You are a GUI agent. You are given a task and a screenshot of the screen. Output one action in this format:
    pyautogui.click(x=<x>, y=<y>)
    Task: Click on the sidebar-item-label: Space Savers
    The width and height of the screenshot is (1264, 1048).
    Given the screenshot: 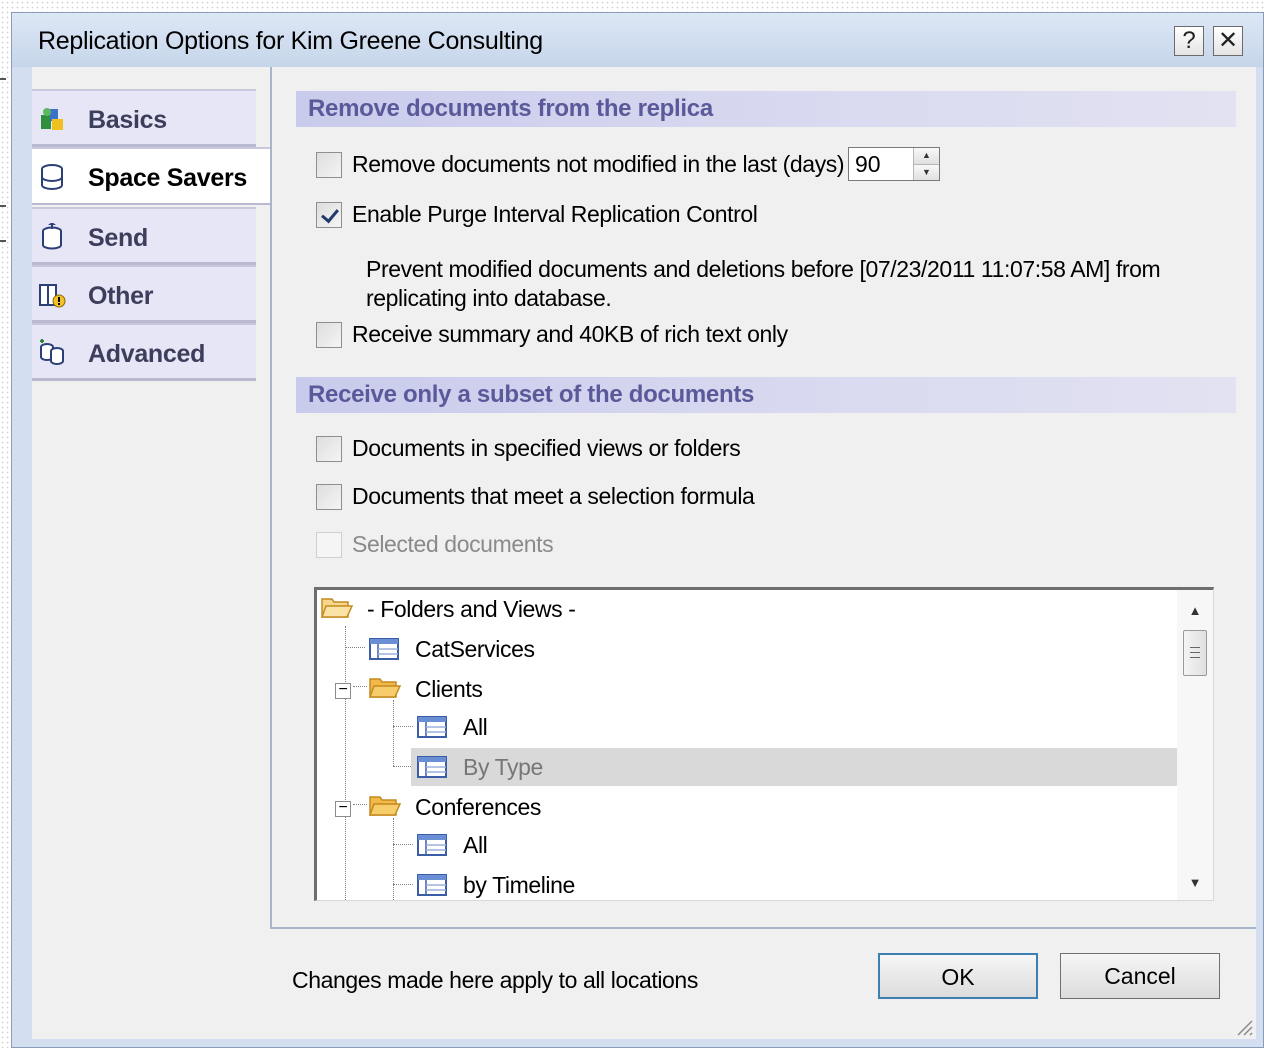 What is the action you would take?
    pyautogui.click(x=168, y=178)
    